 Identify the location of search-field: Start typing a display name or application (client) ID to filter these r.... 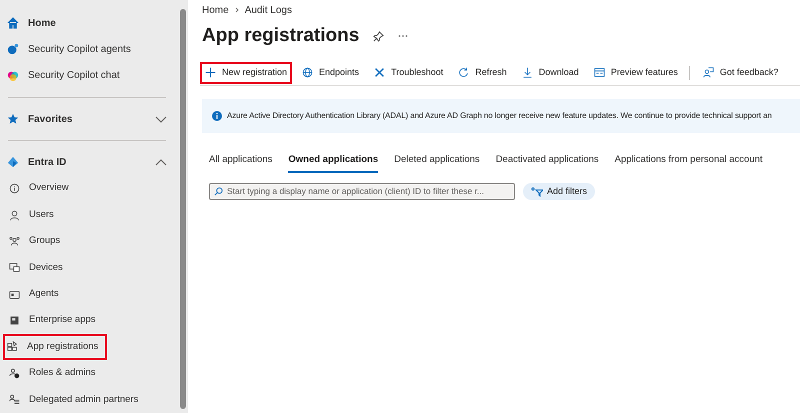
(362, 191).